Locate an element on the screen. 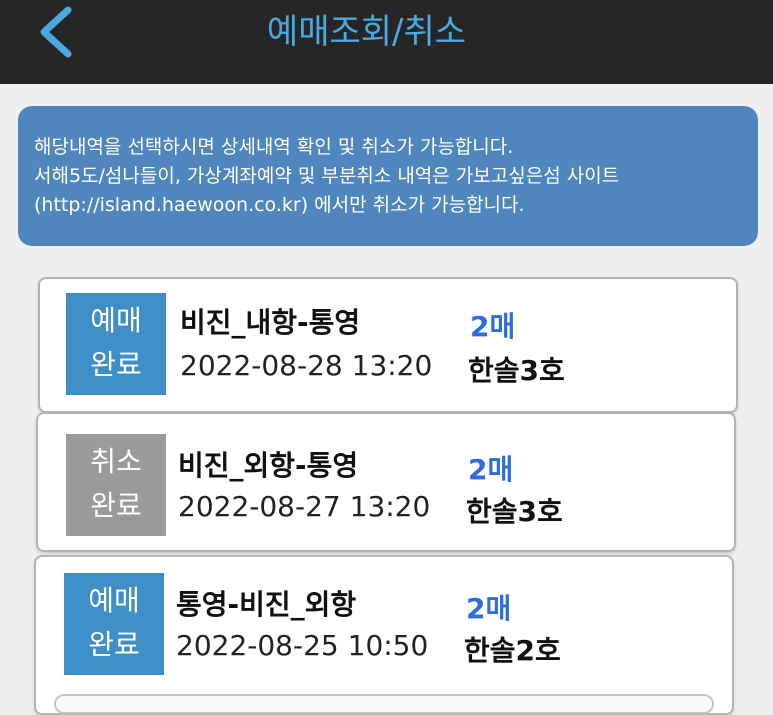 The width and height of the screenshot is (773, 715). ship-name: 한솔2호 is located at coordinates (512, 650).